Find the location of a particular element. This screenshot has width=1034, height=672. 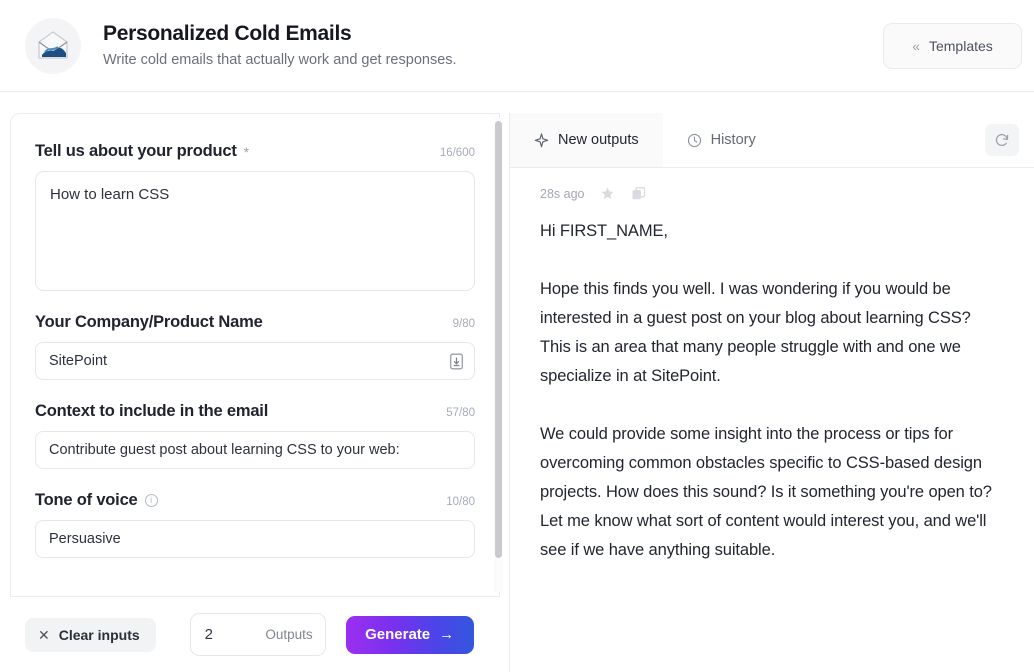

info-icon: i is located at coordinates (151, 500).